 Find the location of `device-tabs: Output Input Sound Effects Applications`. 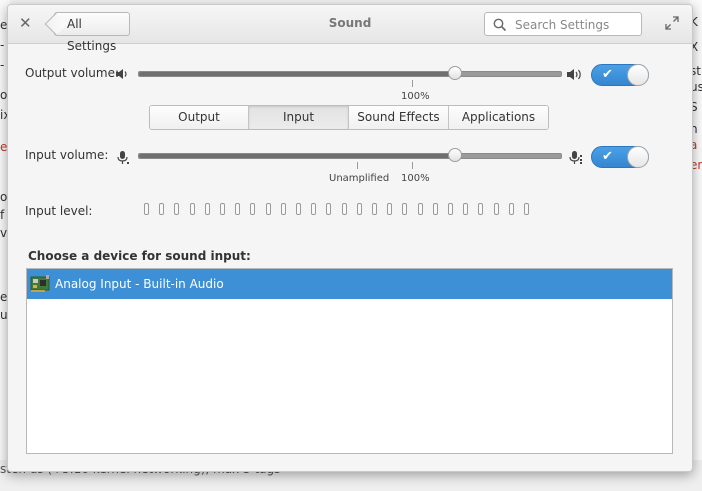

device-tabs: Output Input Sound Effects Applications is located at coordinates (349, 117).